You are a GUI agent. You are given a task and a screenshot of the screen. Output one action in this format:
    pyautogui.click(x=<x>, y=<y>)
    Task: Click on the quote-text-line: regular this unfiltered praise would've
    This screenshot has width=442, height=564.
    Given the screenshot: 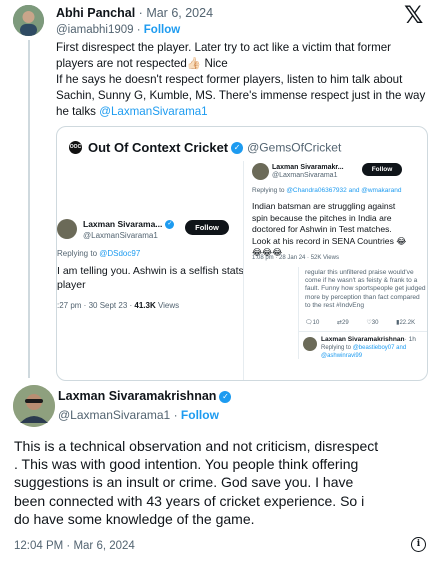 What is the action you would take?
    pyautogui.click(x=359, y=272)
    